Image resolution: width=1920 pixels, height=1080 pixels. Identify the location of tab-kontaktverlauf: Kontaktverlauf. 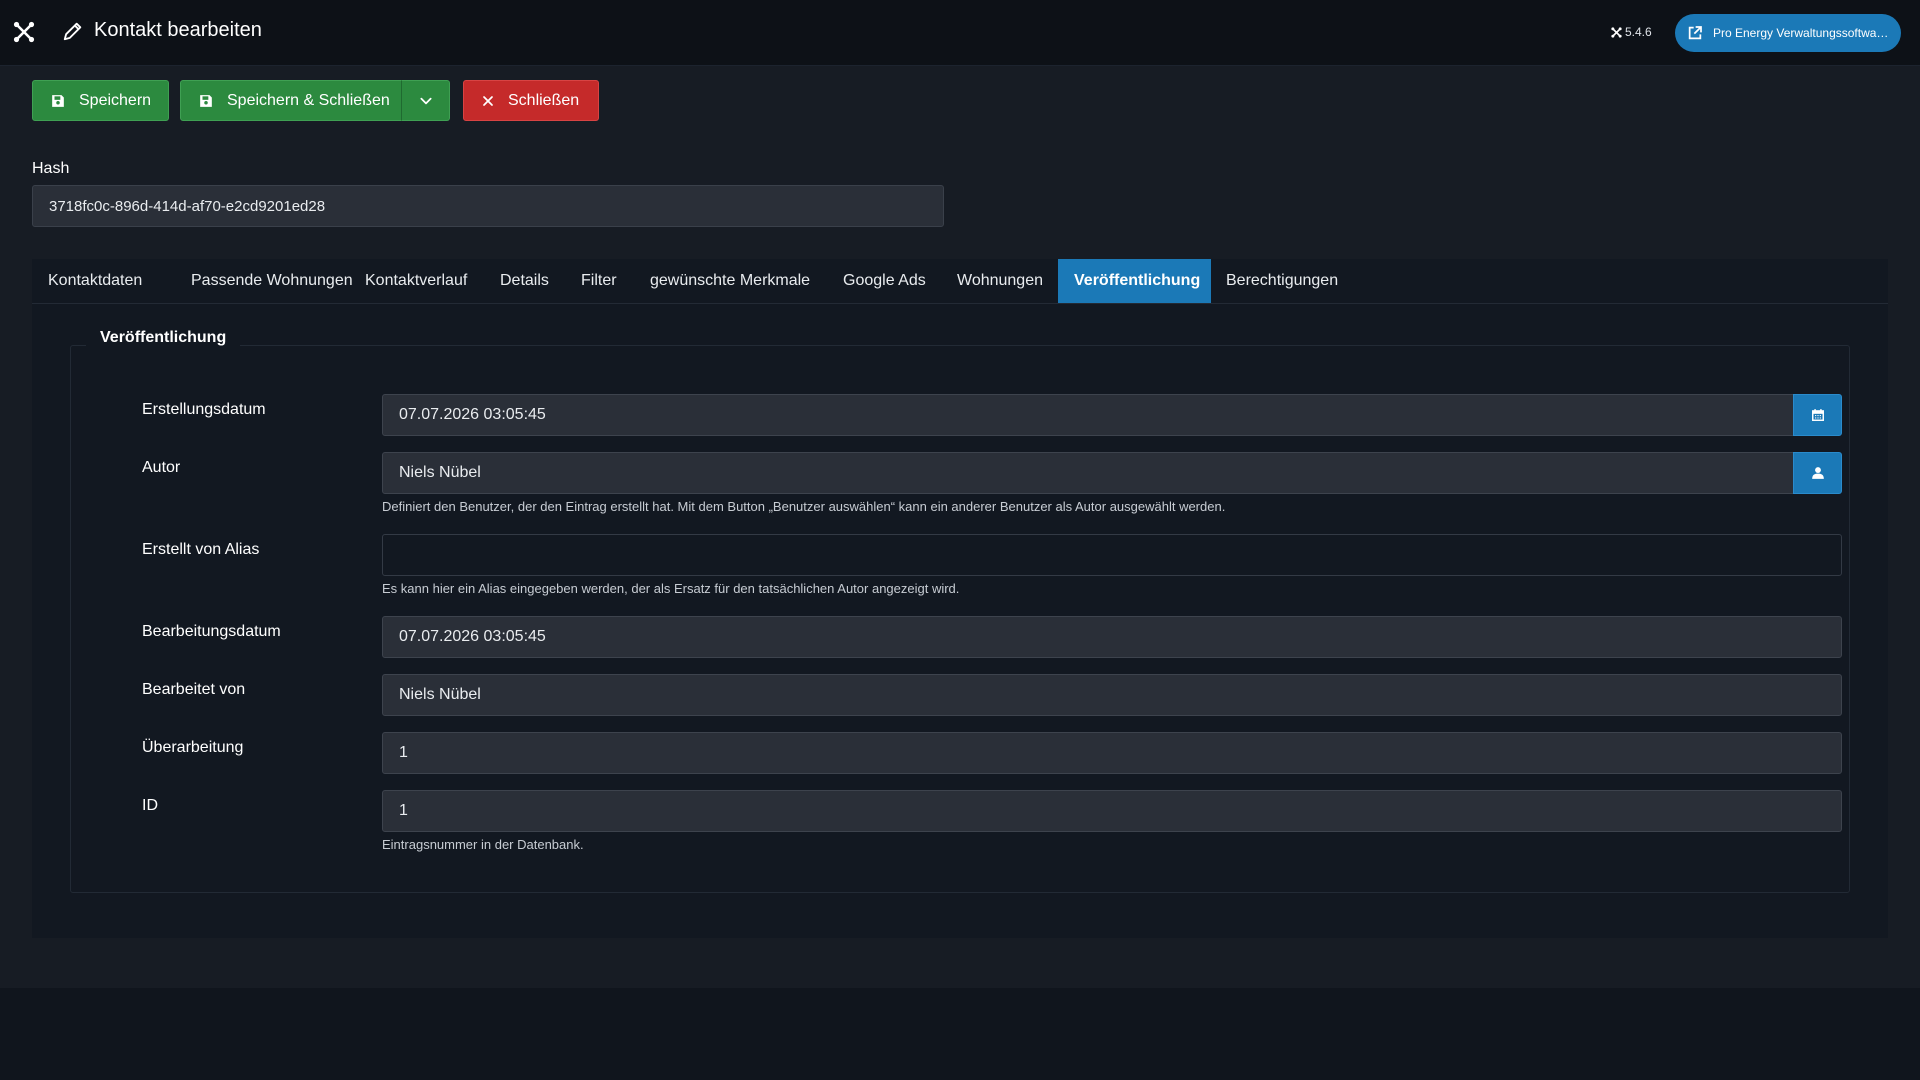
(416, 281).